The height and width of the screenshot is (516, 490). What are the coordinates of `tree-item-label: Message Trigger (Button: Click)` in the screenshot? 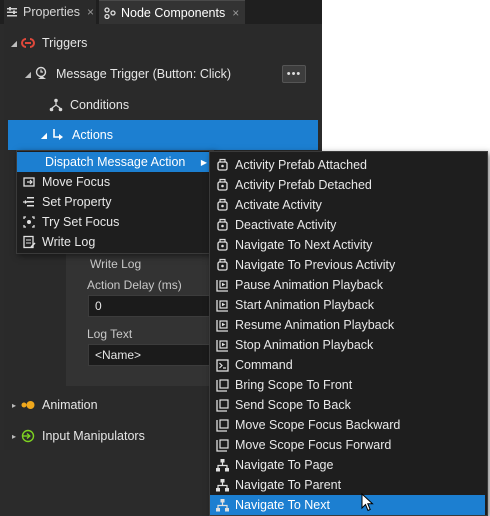 It's located at (144, 74).